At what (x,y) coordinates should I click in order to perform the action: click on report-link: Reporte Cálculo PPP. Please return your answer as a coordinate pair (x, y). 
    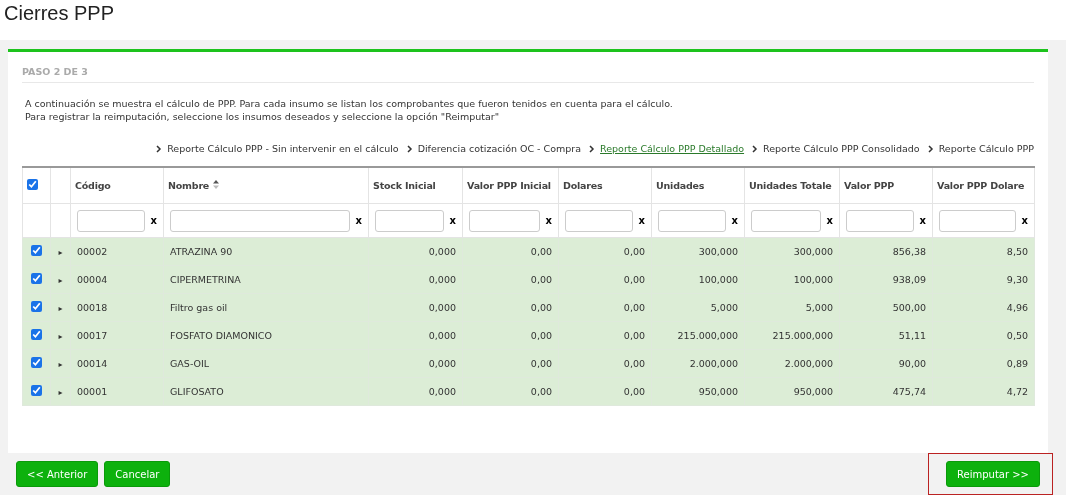
    Looking at the image, I should click on (980, 148).